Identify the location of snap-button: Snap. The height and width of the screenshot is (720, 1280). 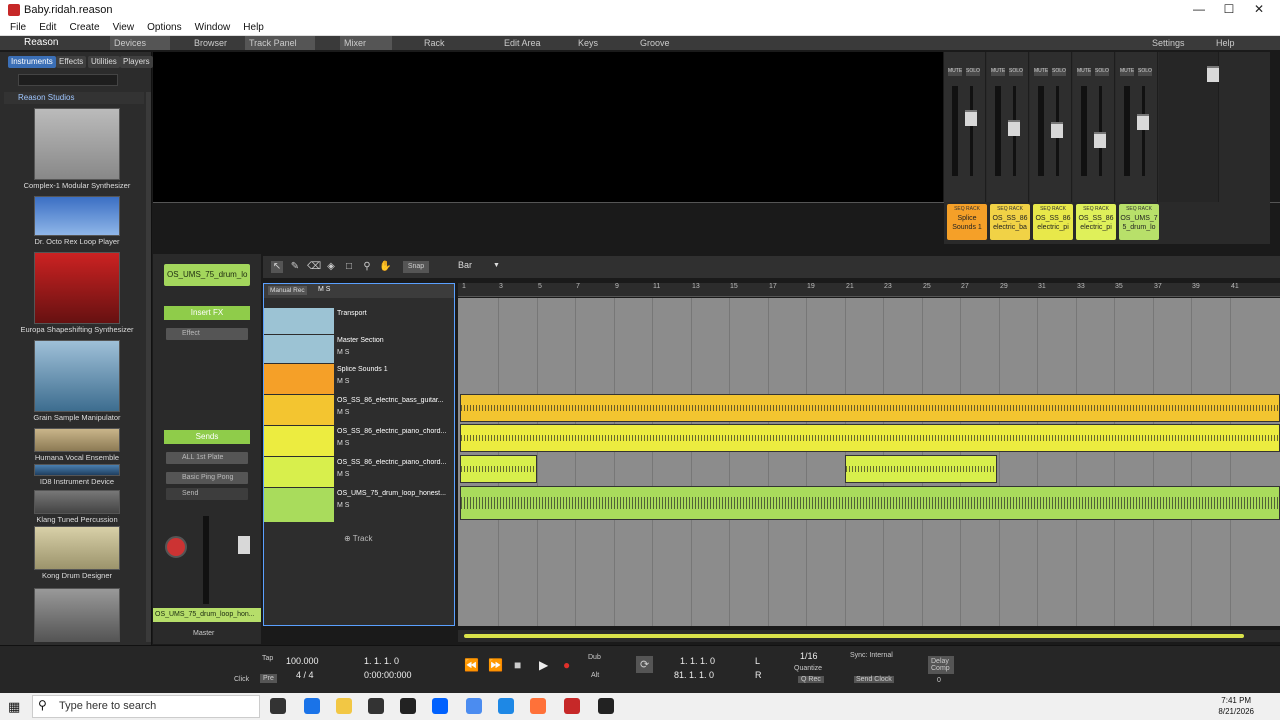
(416, 267).